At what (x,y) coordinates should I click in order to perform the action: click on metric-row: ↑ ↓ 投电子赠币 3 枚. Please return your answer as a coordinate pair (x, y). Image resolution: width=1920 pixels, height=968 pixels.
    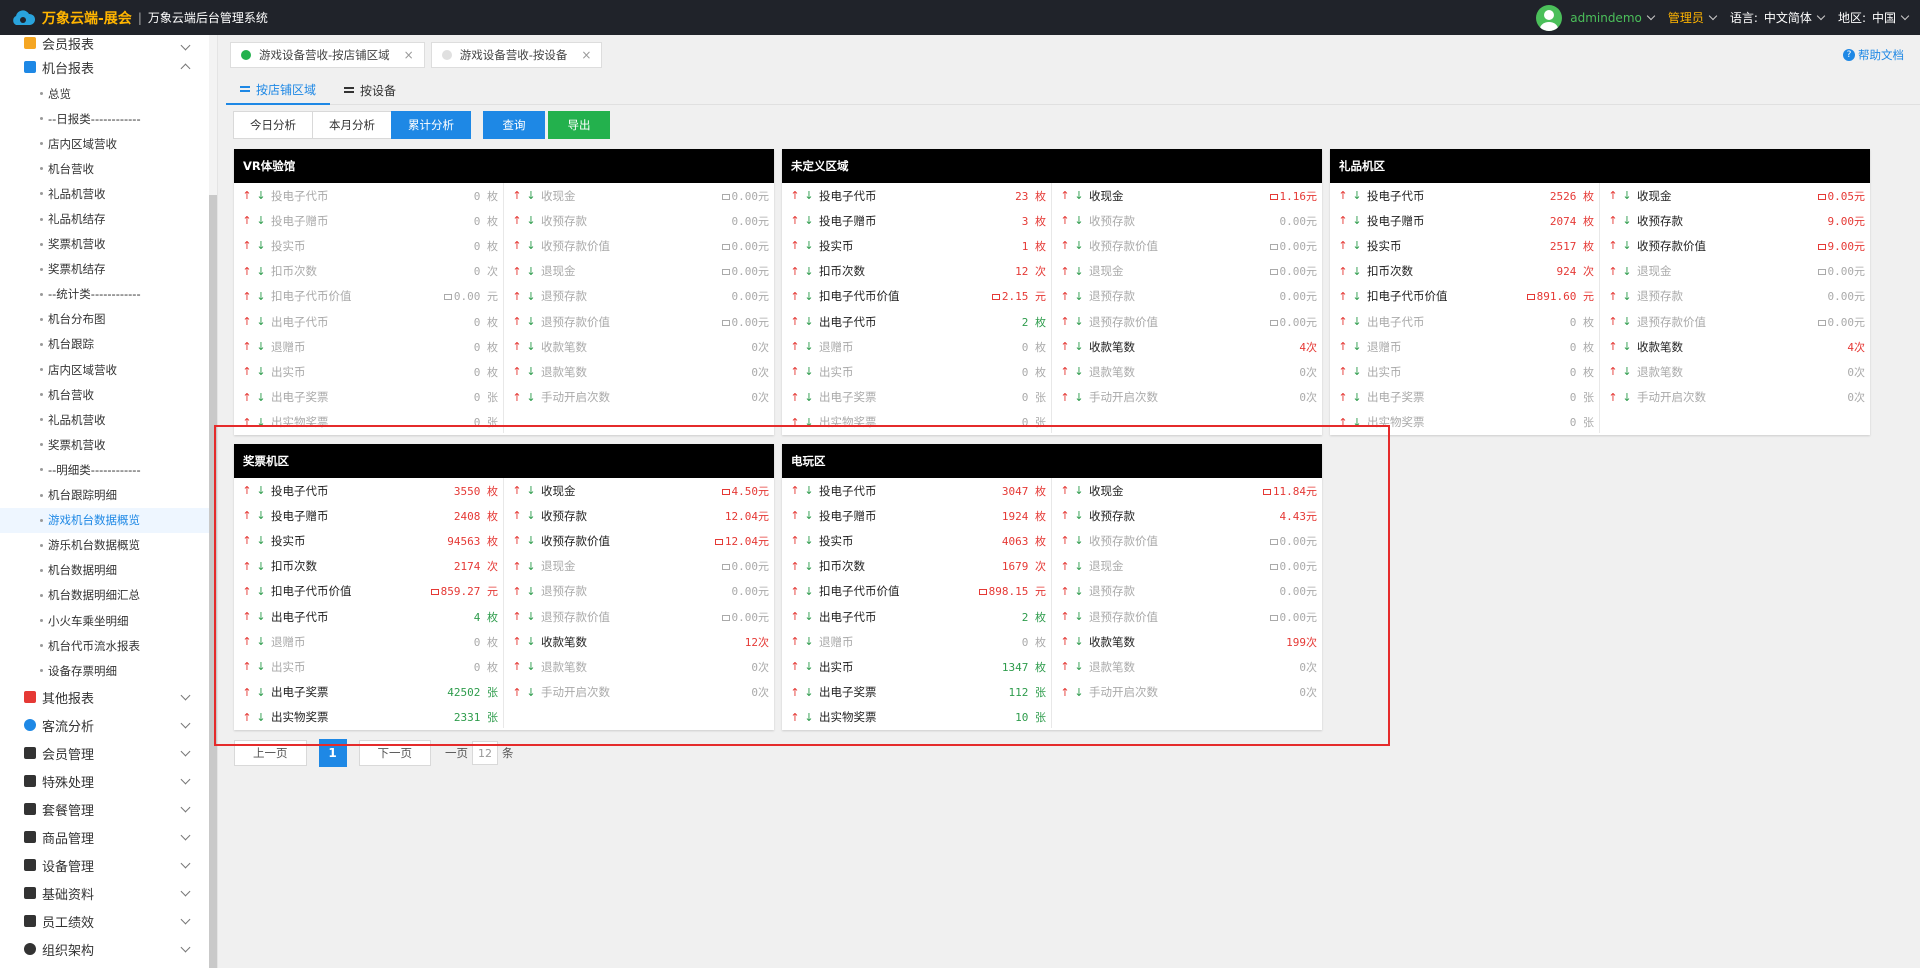
    Looking at the image, I should click on (916, 220).